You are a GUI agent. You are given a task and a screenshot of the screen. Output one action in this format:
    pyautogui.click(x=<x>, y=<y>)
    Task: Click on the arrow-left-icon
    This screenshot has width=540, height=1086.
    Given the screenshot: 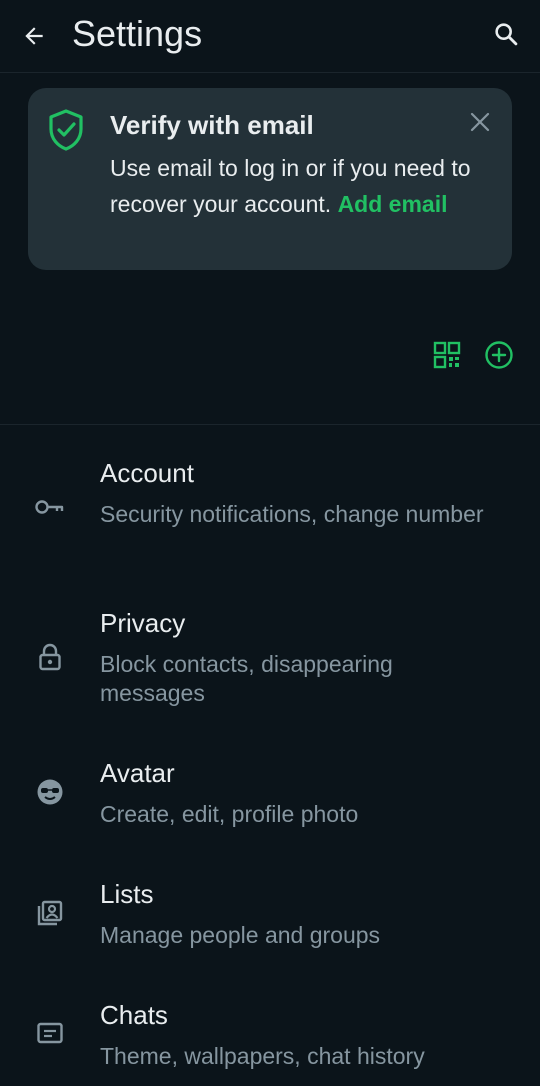 What is the action you would take?
    pyautogui.click(x=34, y=36)
    